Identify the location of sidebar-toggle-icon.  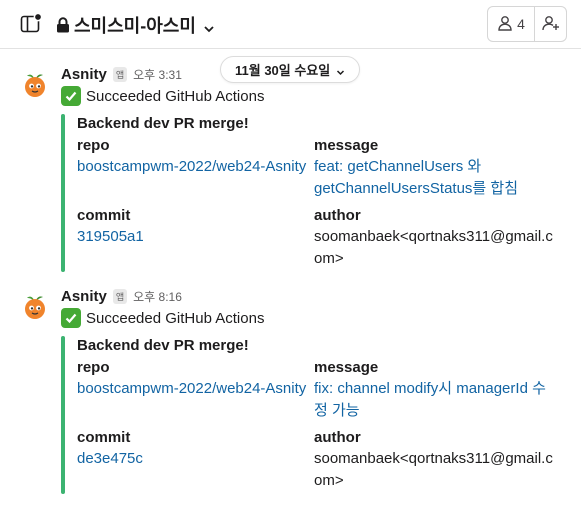
(31, 23).